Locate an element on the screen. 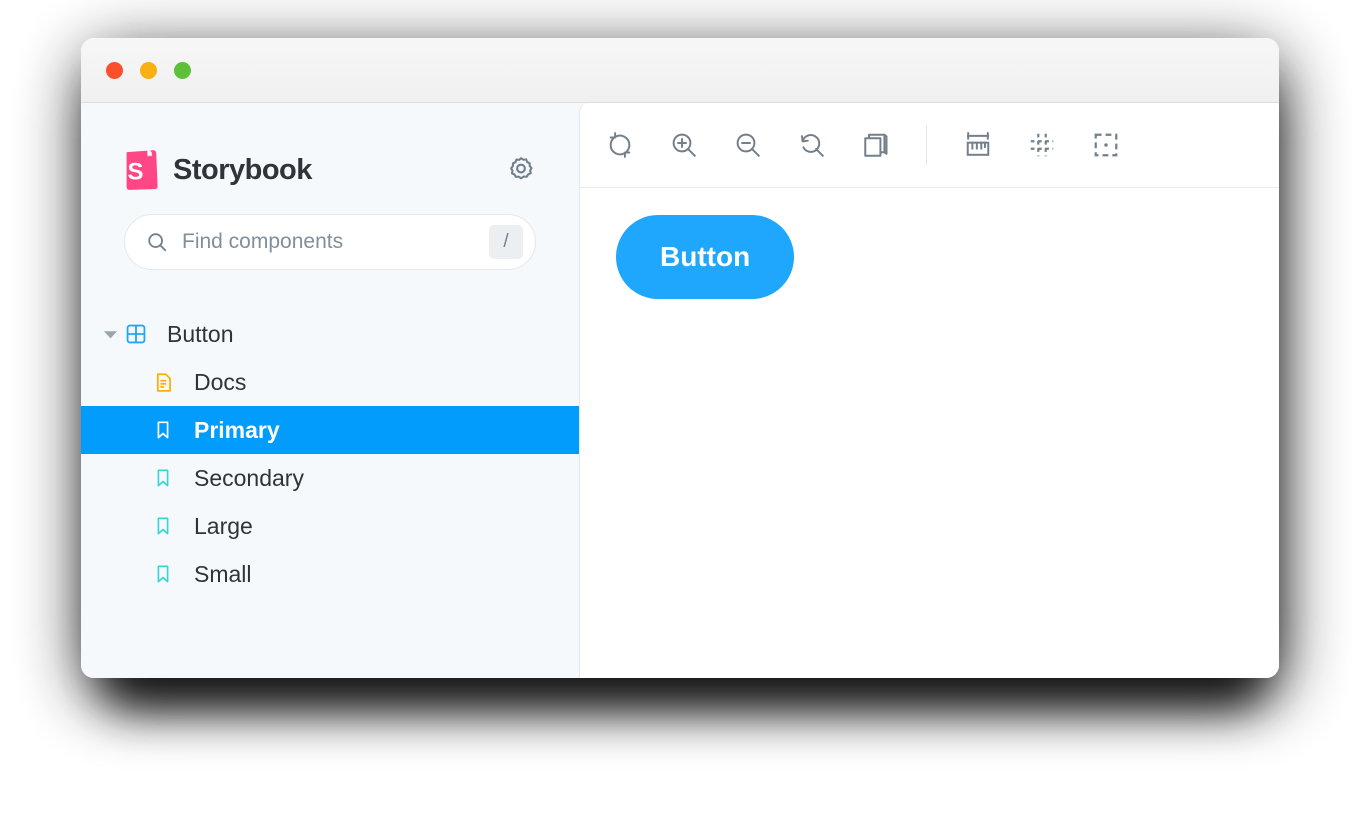 The height and width of the screenshot is (820, 1360). tree-item-primary: Primary is located at coordinates (330, 430).